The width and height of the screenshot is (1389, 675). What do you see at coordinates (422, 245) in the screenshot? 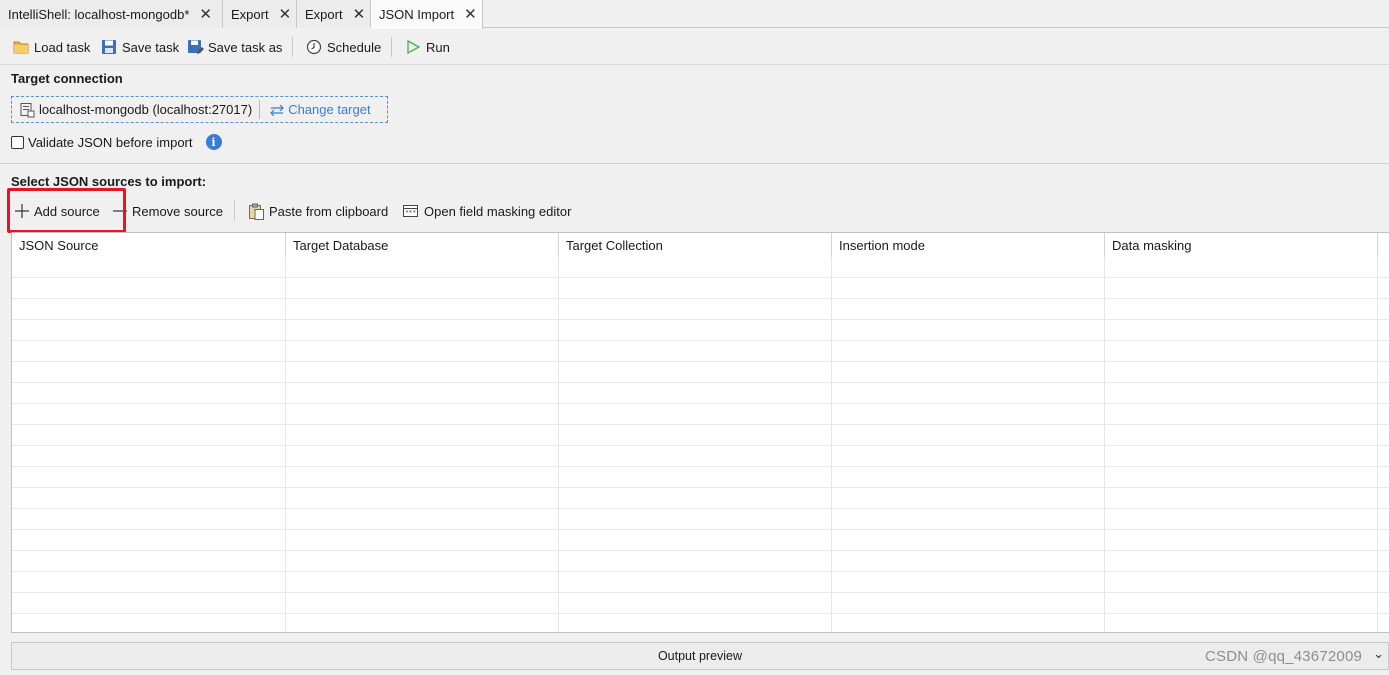
I see `column-header-target-database: Target Database` at bounding box center [422, 245].